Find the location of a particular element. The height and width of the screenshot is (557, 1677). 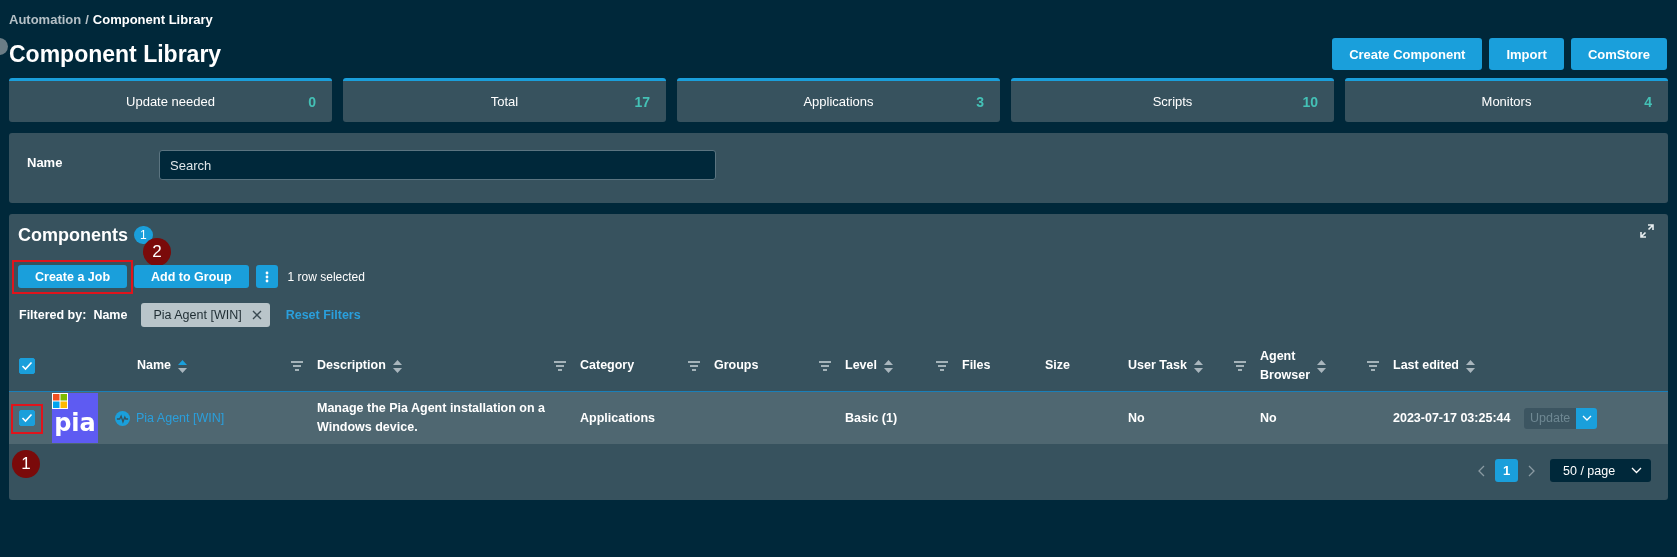

more-icon is located at coordinates (266, 276).